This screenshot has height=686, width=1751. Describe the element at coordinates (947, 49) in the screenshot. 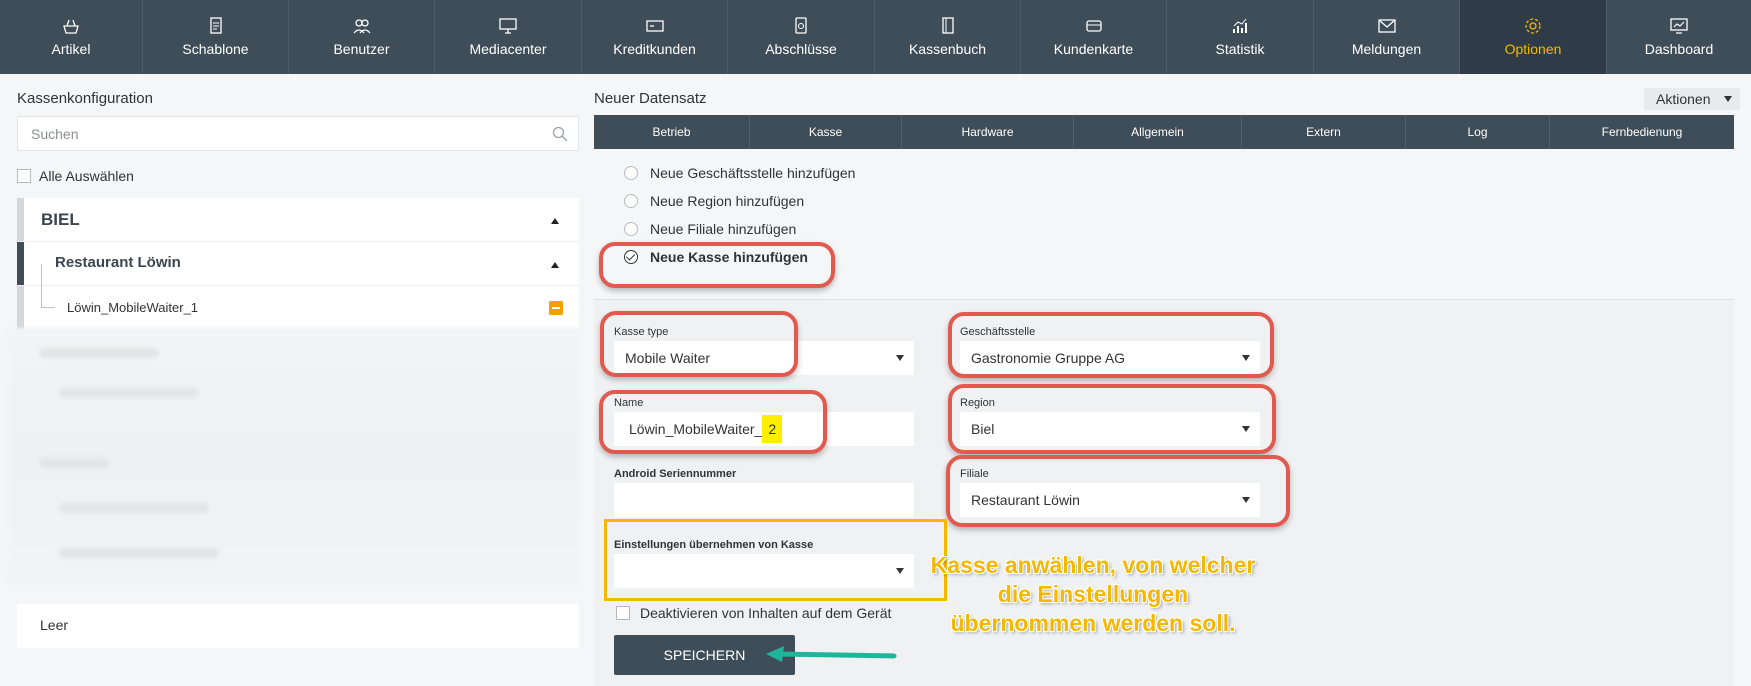

I see `nav-label: Kassenbuch` at that location.